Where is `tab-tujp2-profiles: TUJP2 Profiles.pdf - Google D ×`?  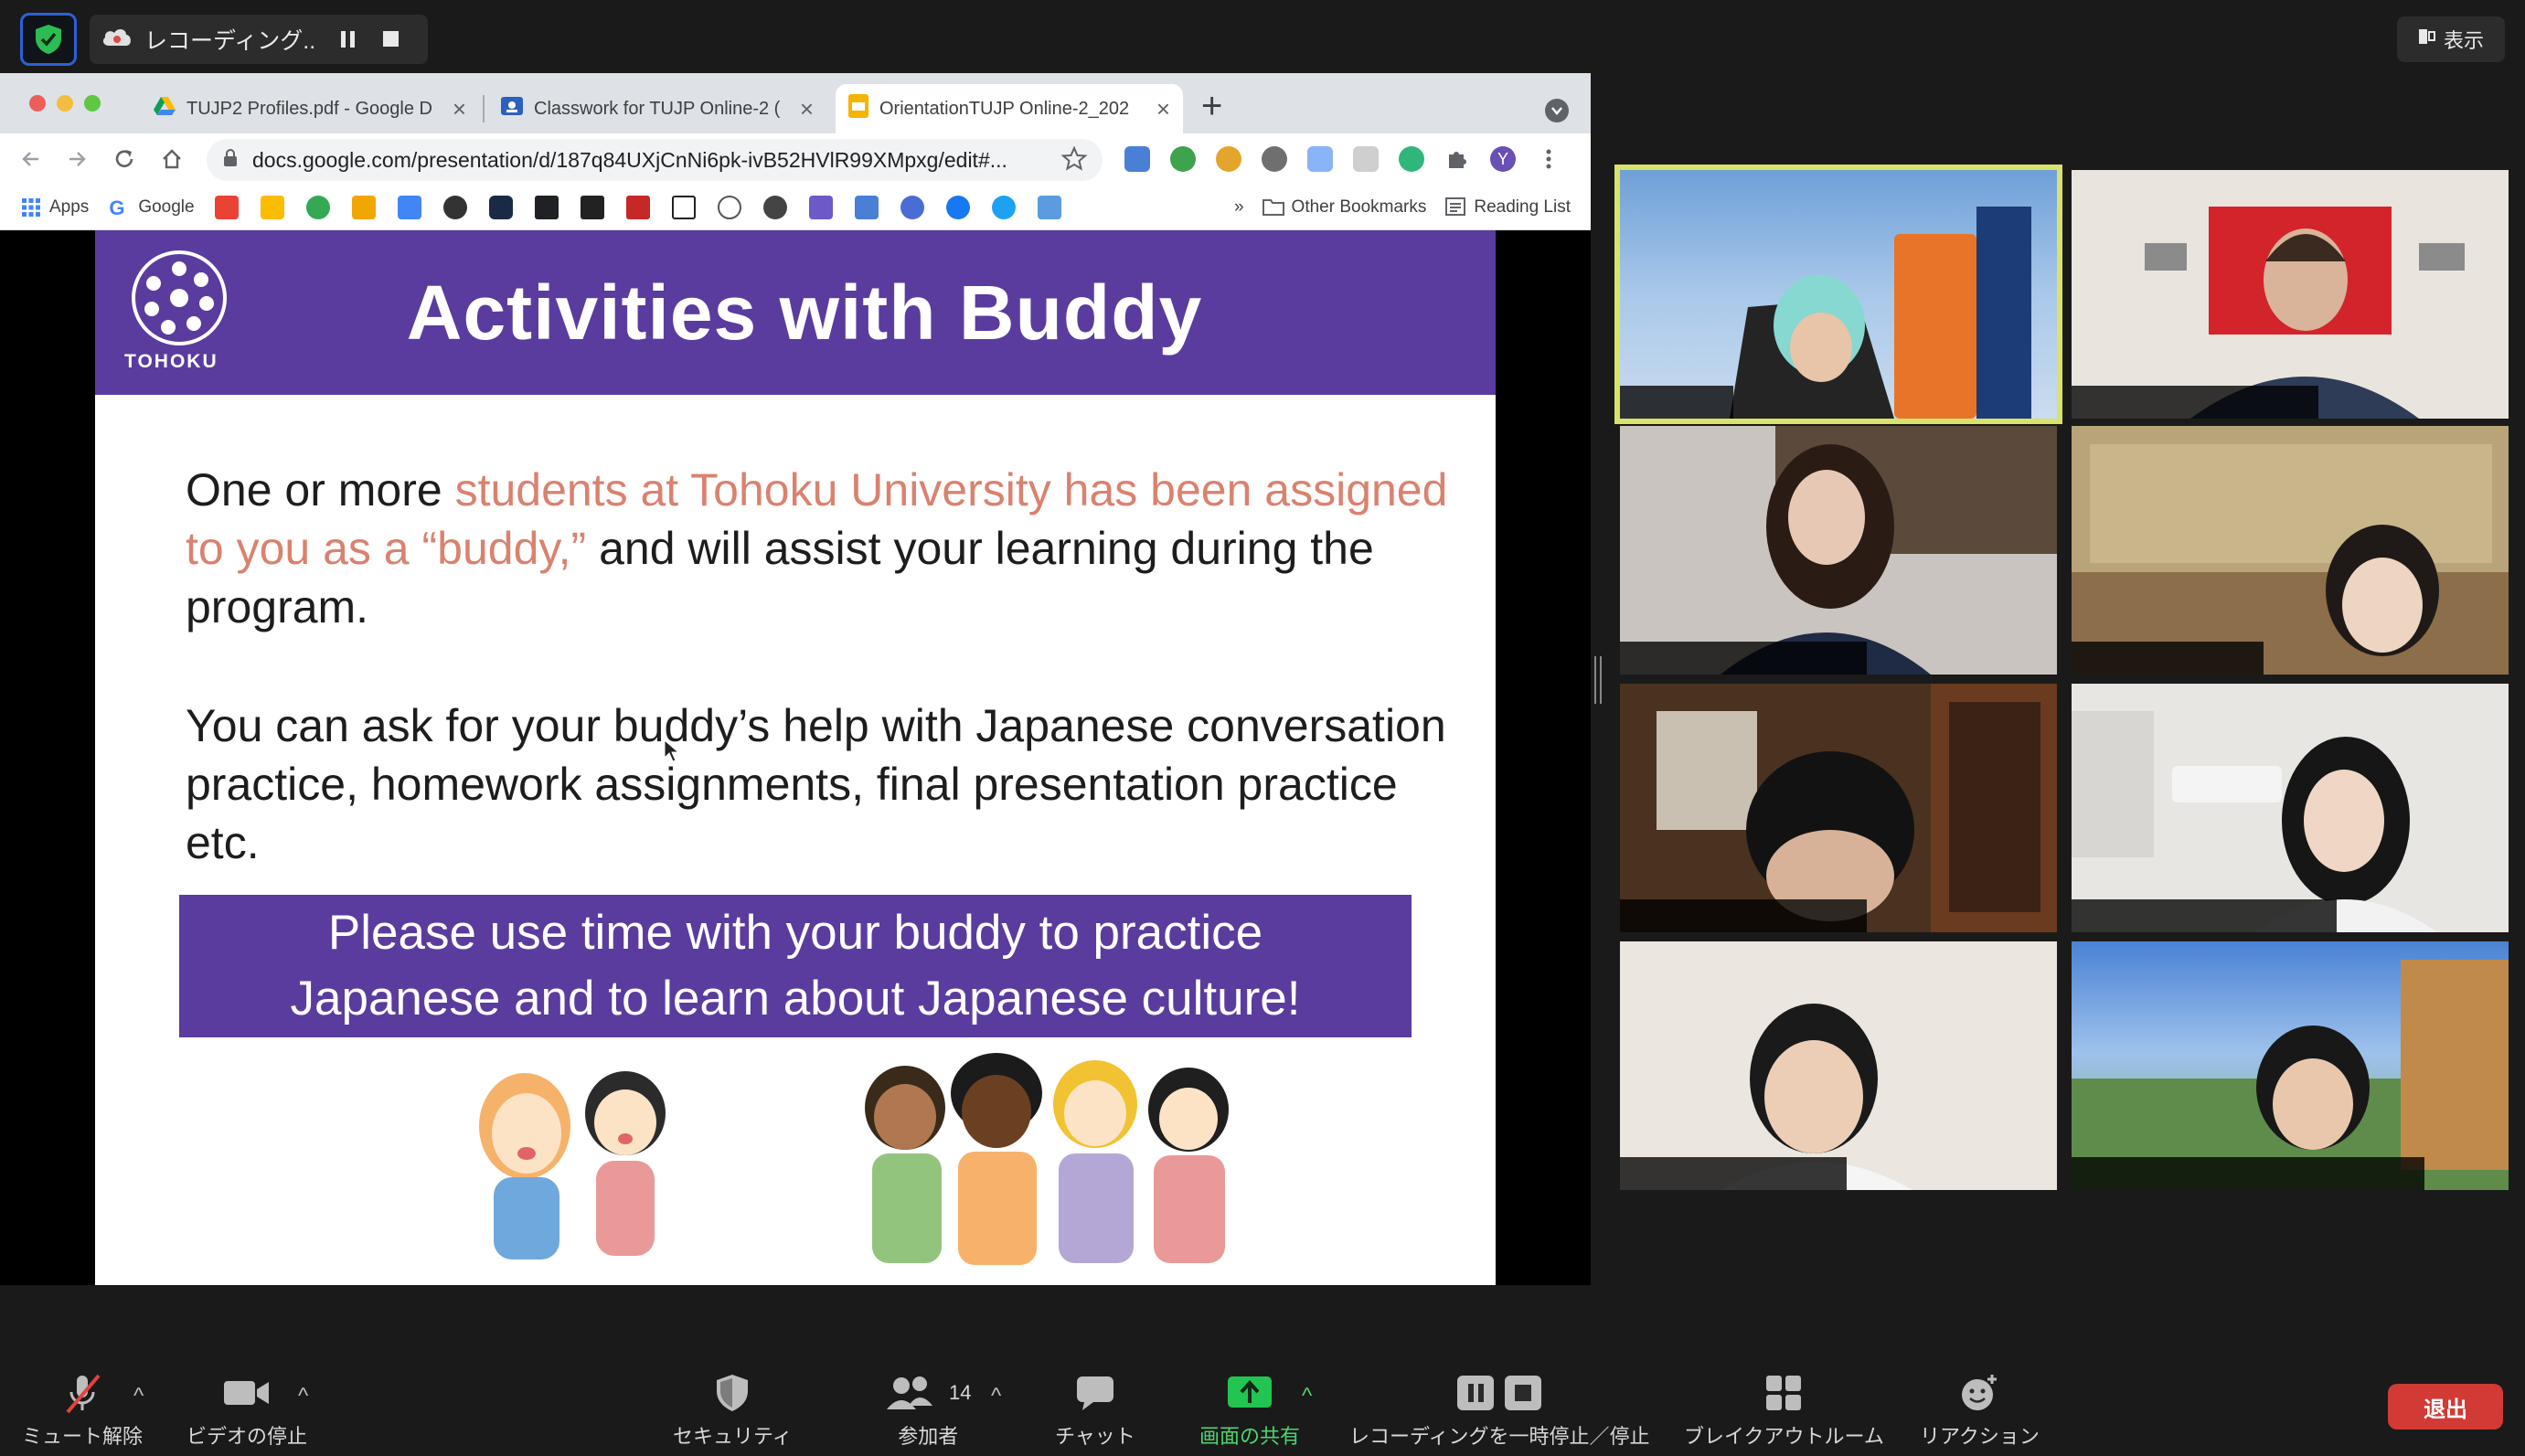 tab-tujp2-profiles: TUJP2 Profiles.pdf - Google D × is located at coordinates (310, 109).